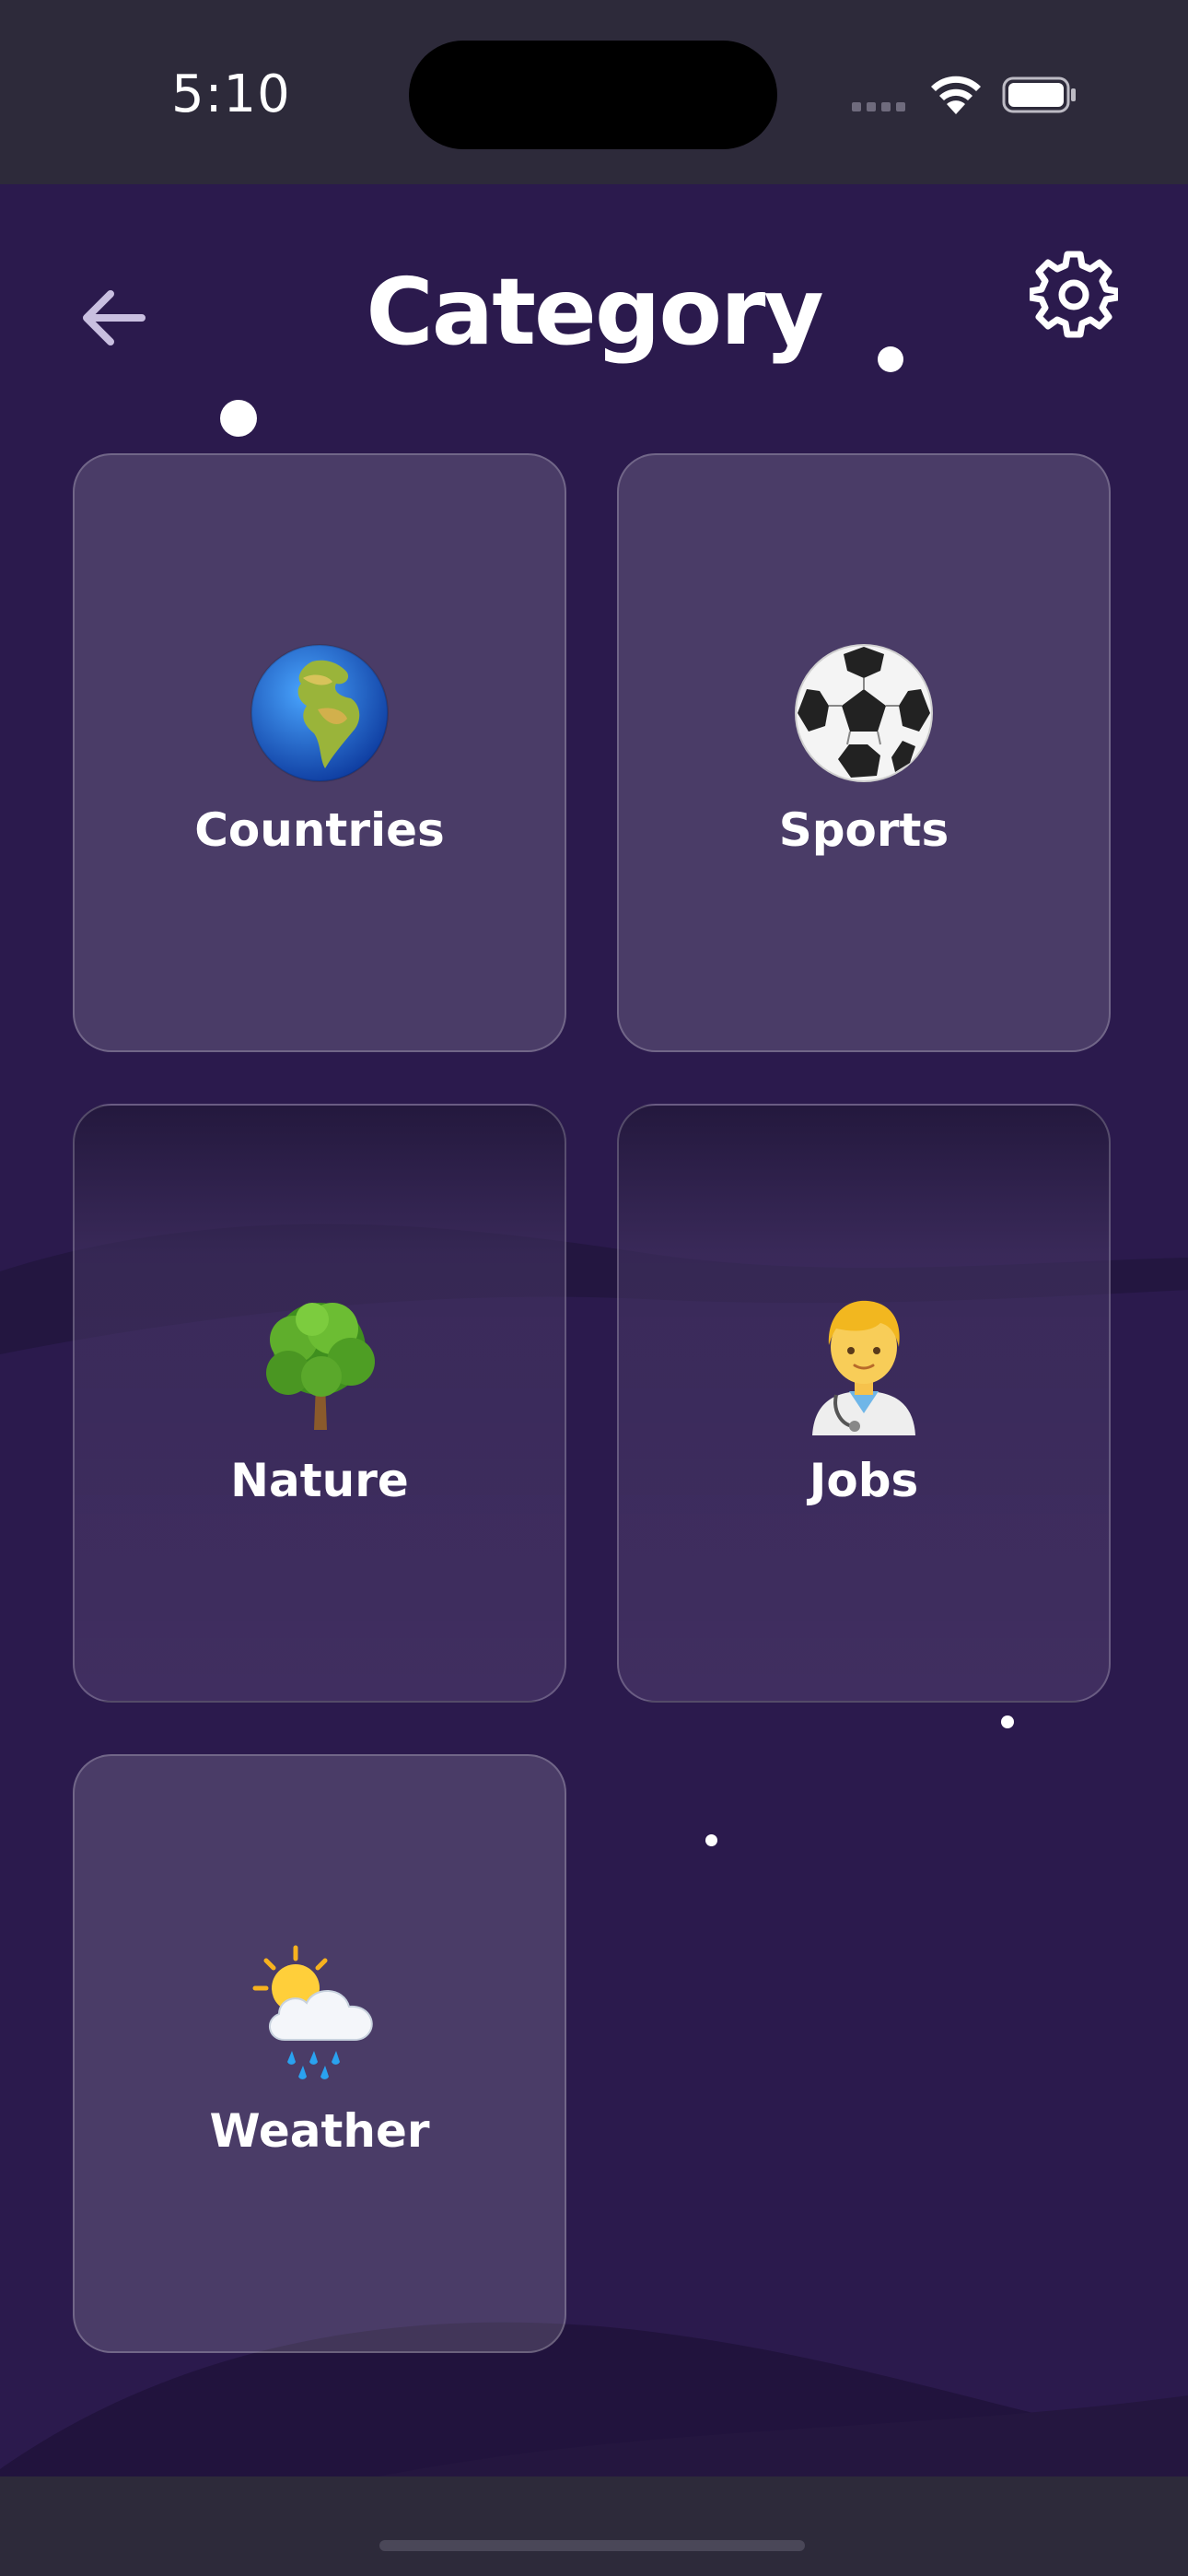 This screenshot has height=2576, width=1188. Describe the element at coordinates (594, 312) in the screenshot. I see `page-title: Category` at that location.